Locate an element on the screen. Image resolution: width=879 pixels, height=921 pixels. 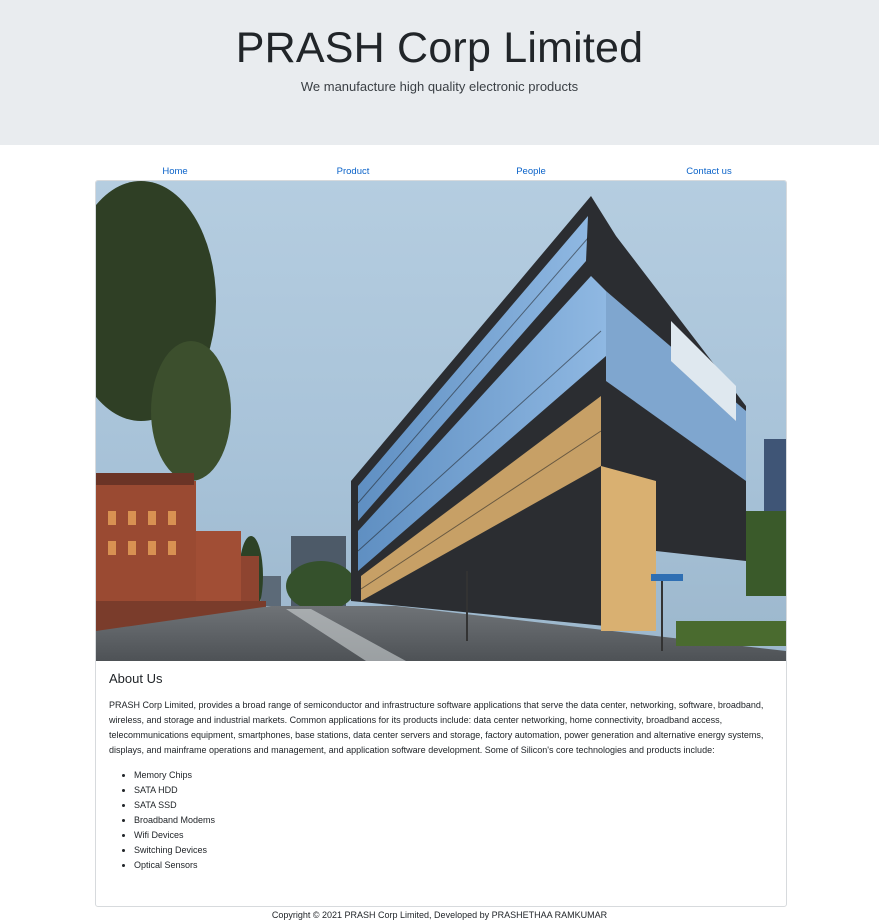
main-nav: Home Product People Contact us is located at coordinates (442, 172).